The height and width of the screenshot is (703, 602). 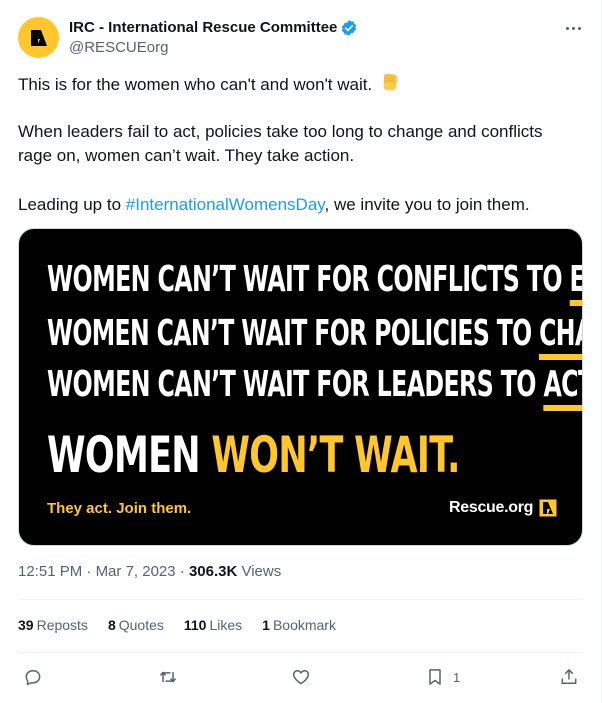 I want to click on stat-quotes: 8 Quotes, so click(x=136, y=625).